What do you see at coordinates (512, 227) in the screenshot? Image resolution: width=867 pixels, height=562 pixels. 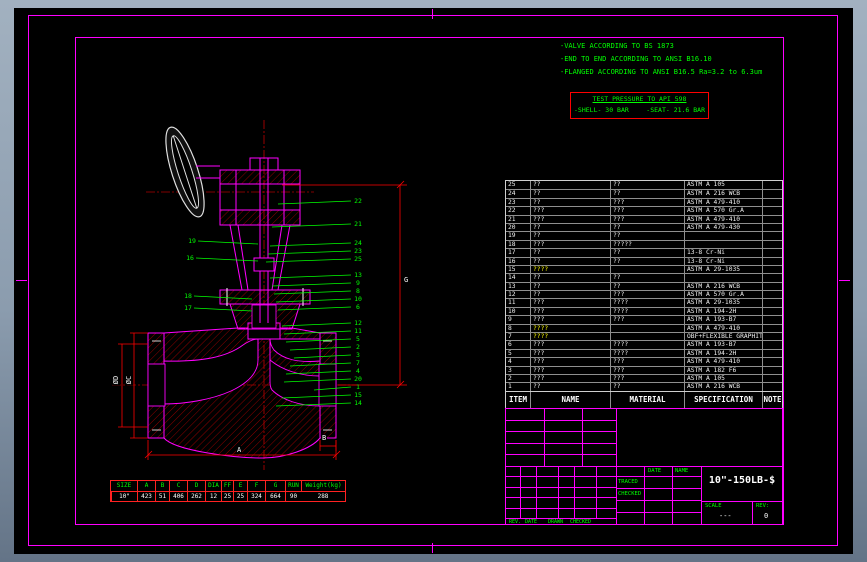 I see `bom-item-number: 20` at bounding box center [512, 227].